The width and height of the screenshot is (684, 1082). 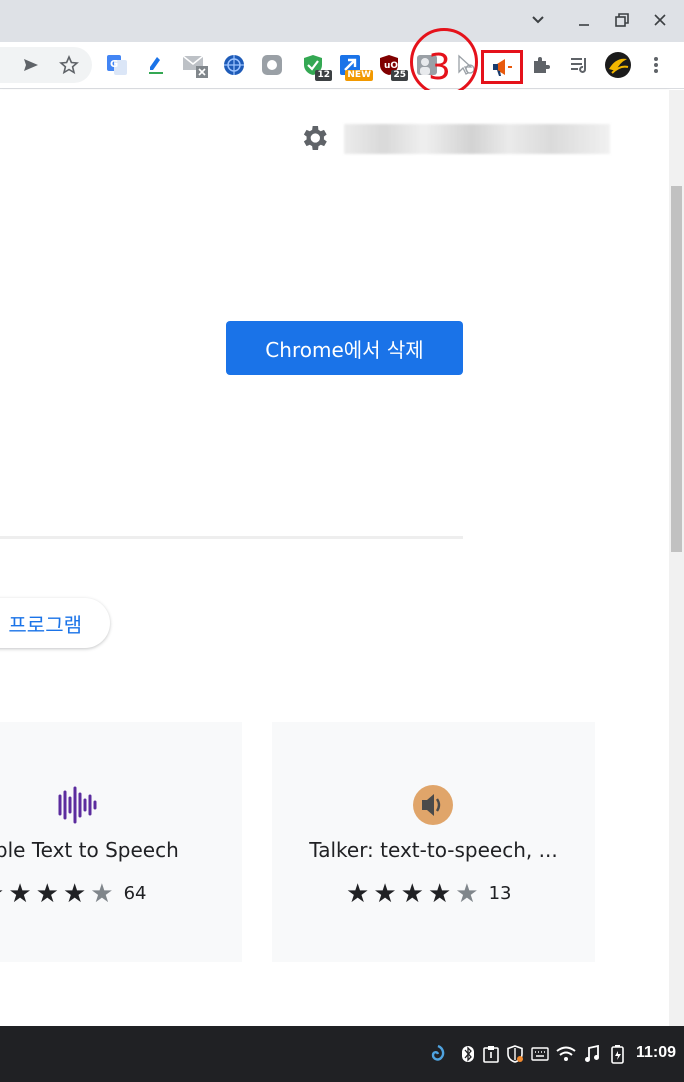 I want to click on browser-toolbar: G 12 NEW uO 25 3, so click(x=342, y=62).